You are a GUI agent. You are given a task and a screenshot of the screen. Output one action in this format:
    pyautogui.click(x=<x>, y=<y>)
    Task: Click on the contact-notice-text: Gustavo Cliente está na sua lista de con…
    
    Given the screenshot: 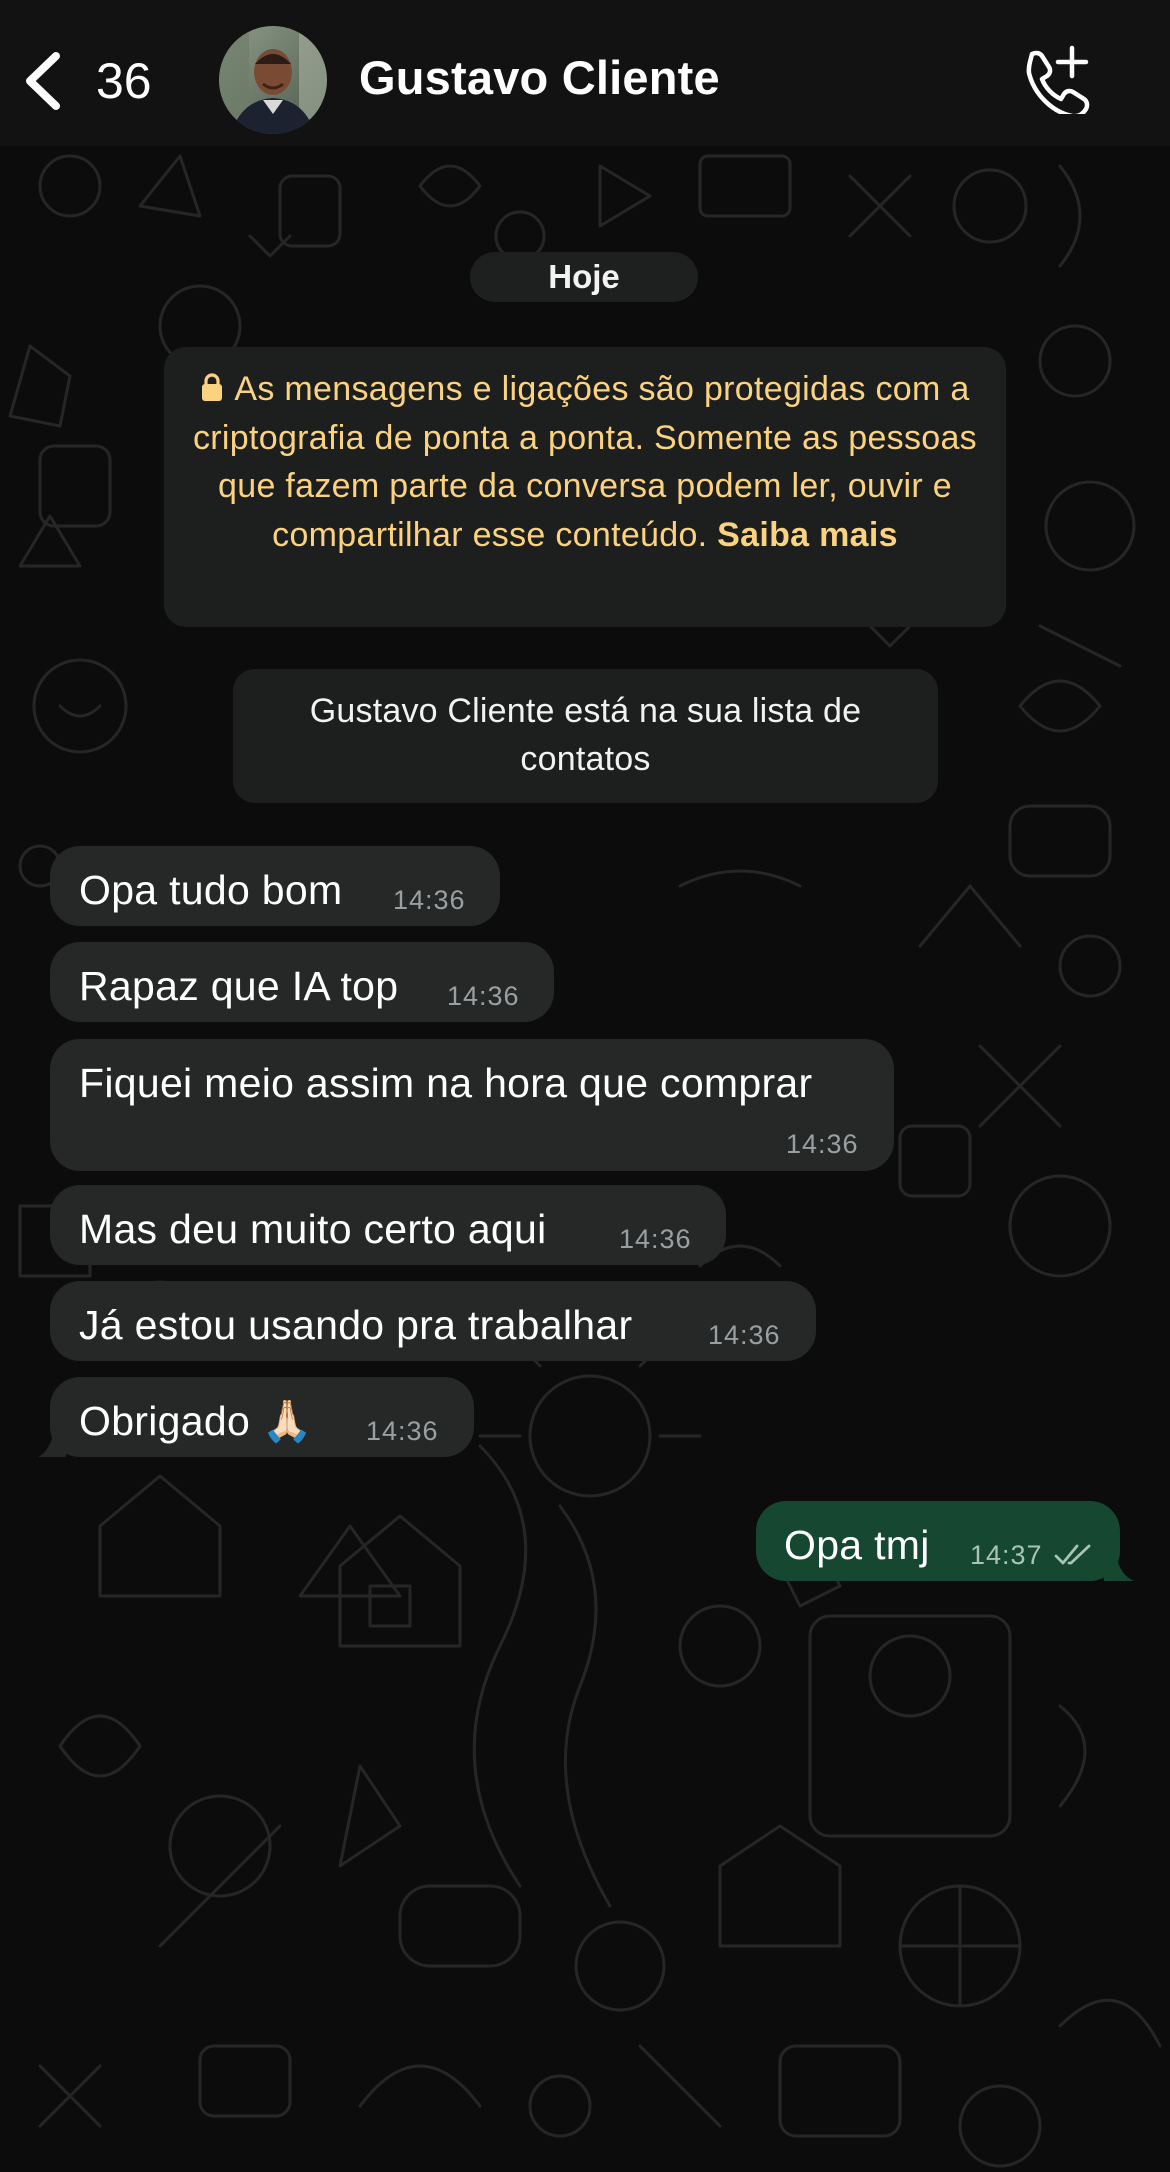 What is the action you would take?
    pyautogui.click(x=585, y=735)
    